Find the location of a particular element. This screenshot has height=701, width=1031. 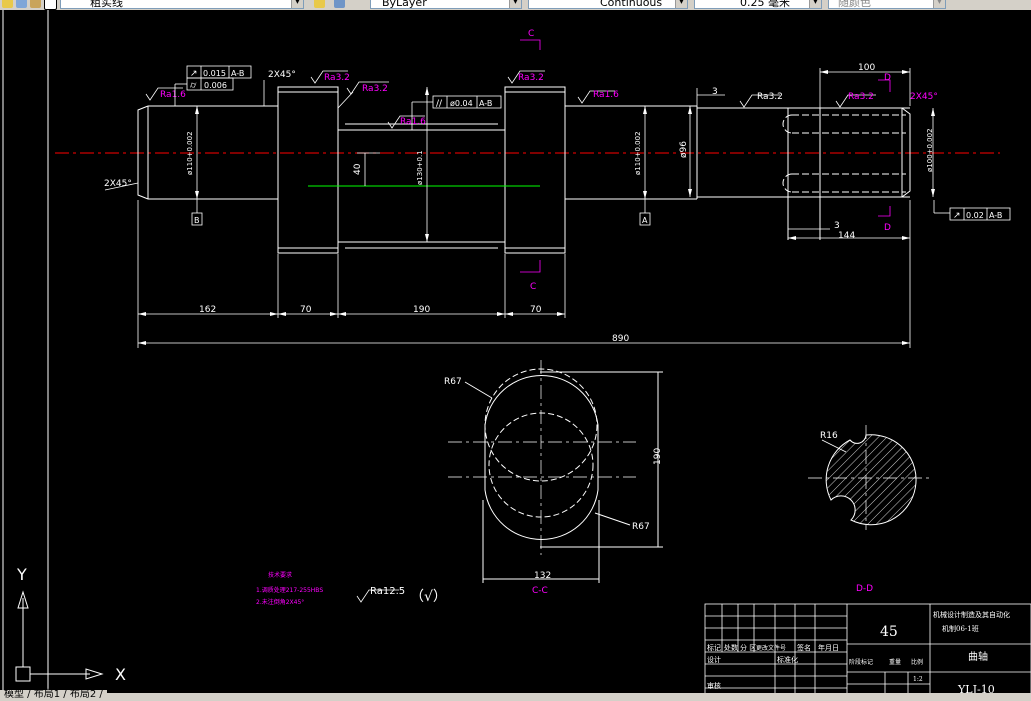

ra-paren-label: （√） is located at coordinates (428, 597).